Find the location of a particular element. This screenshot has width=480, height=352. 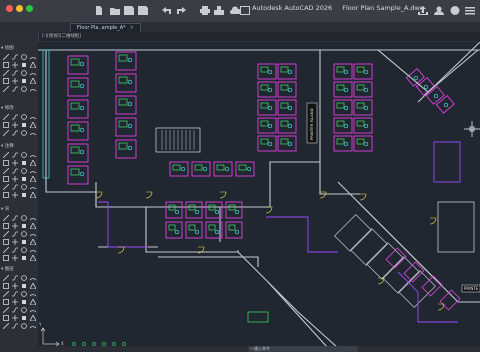

layer-thaw-icon is located at coordinates (33, 301).